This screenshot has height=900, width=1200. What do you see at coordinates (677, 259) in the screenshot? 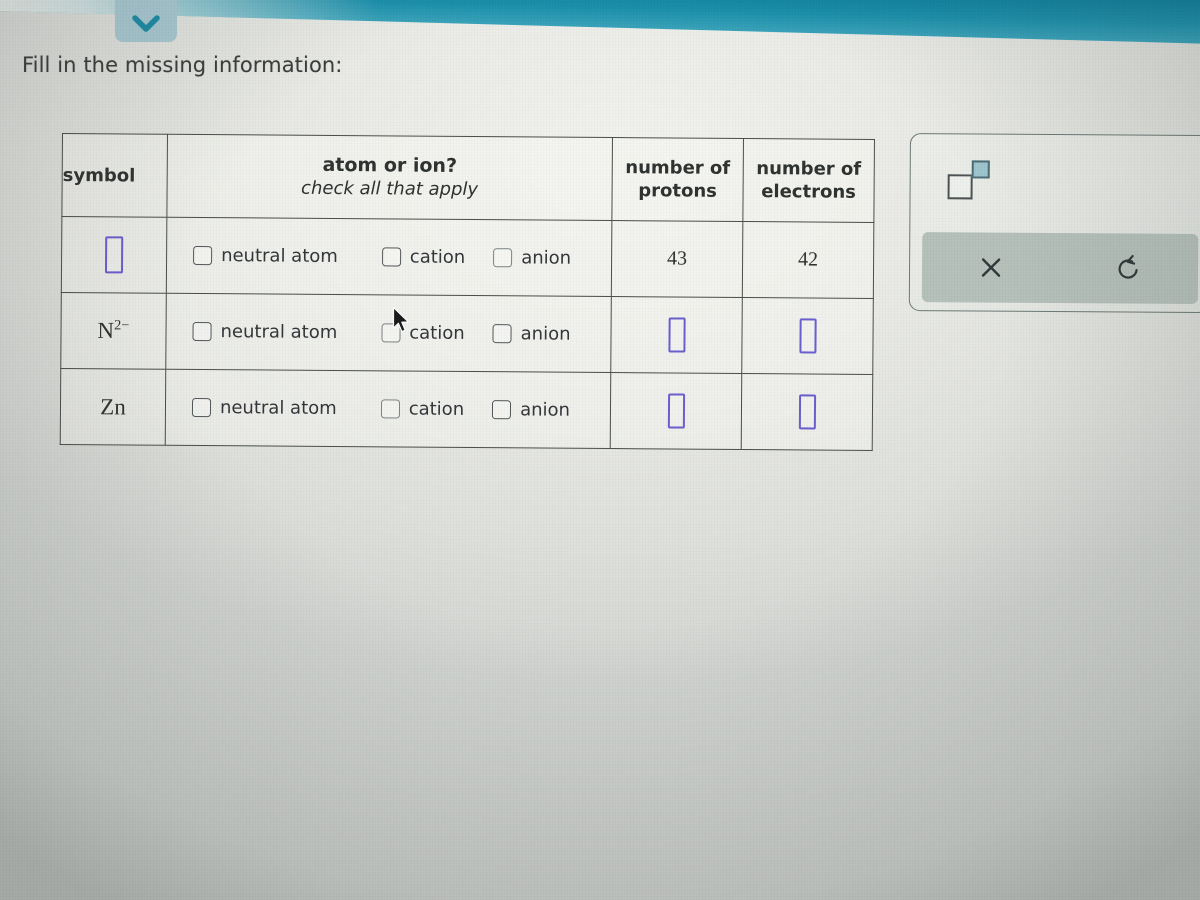
I see `protons-cell: 43` at bounding box center [677, 259].